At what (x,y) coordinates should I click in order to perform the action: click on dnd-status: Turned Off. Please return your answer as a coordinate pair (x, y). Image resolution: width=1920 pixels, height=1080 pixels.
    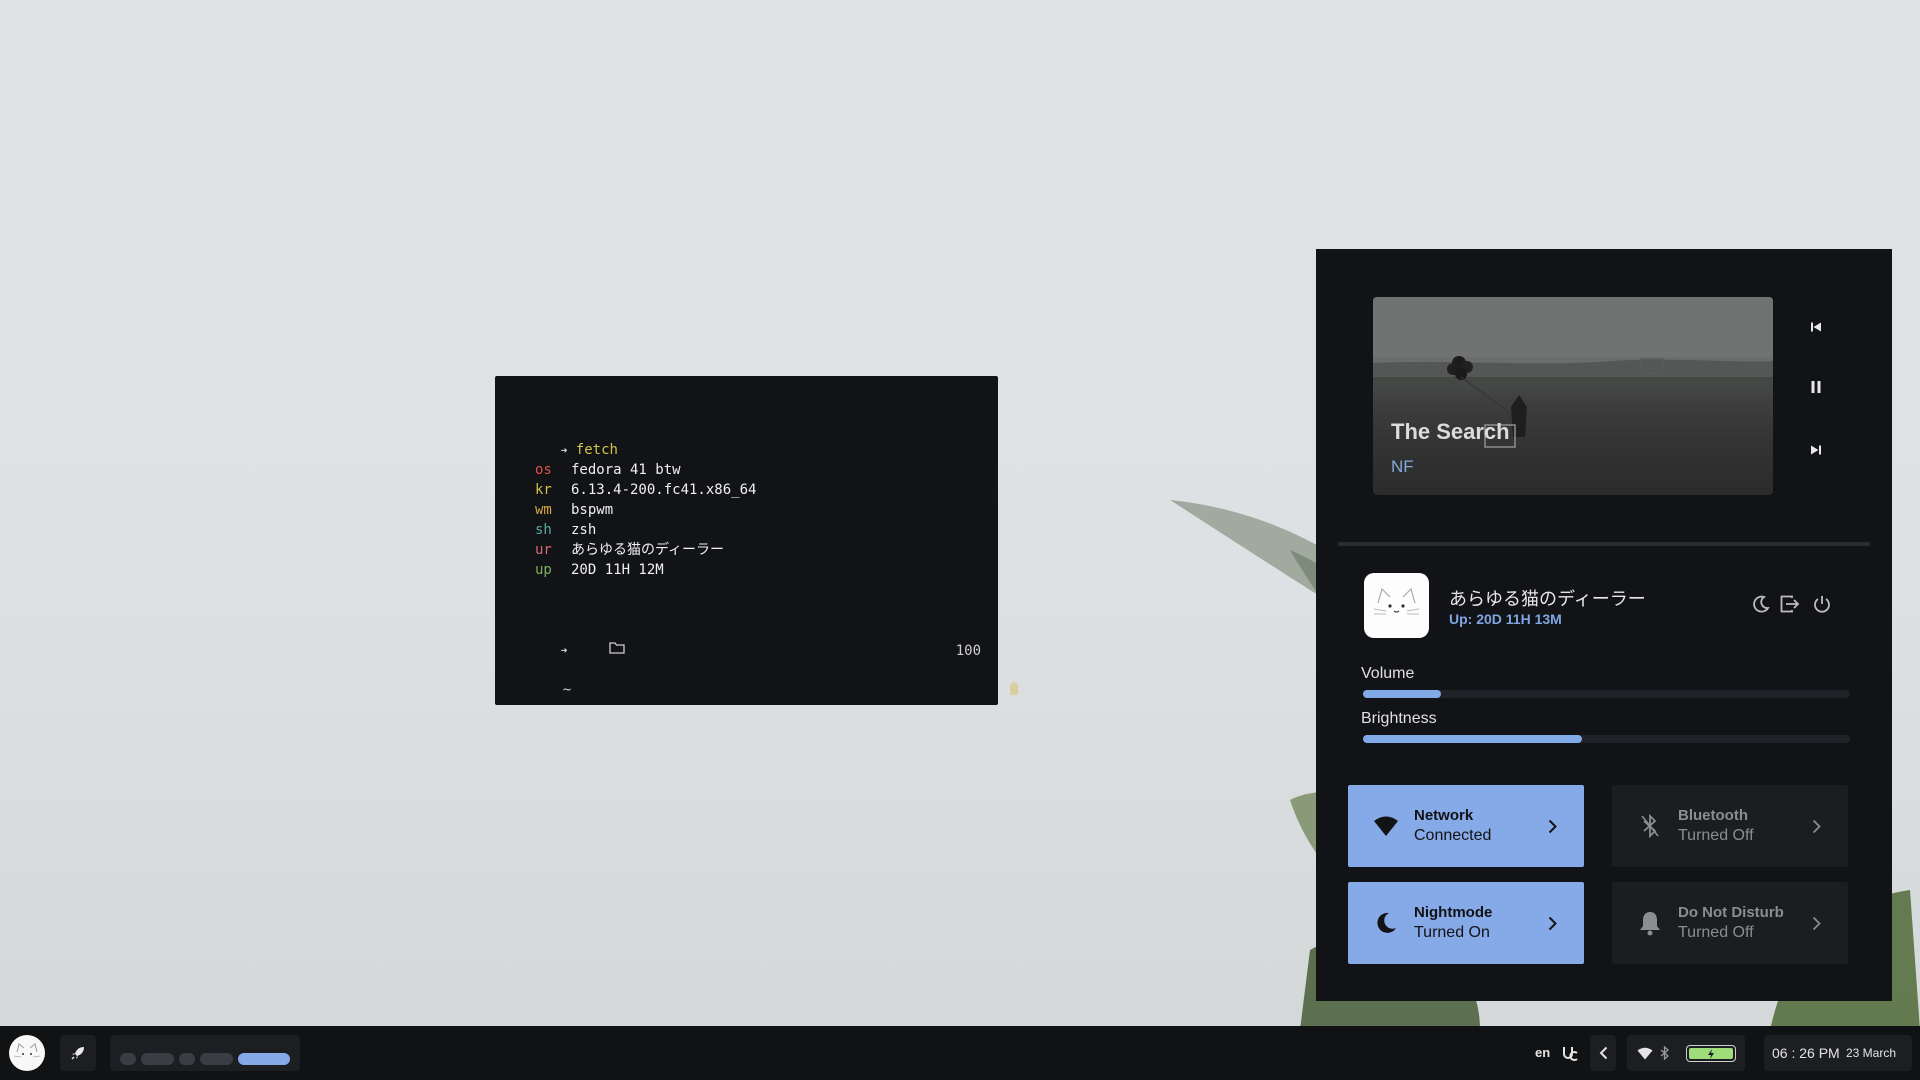
    Looking at the image, I should click on (1716, 932).